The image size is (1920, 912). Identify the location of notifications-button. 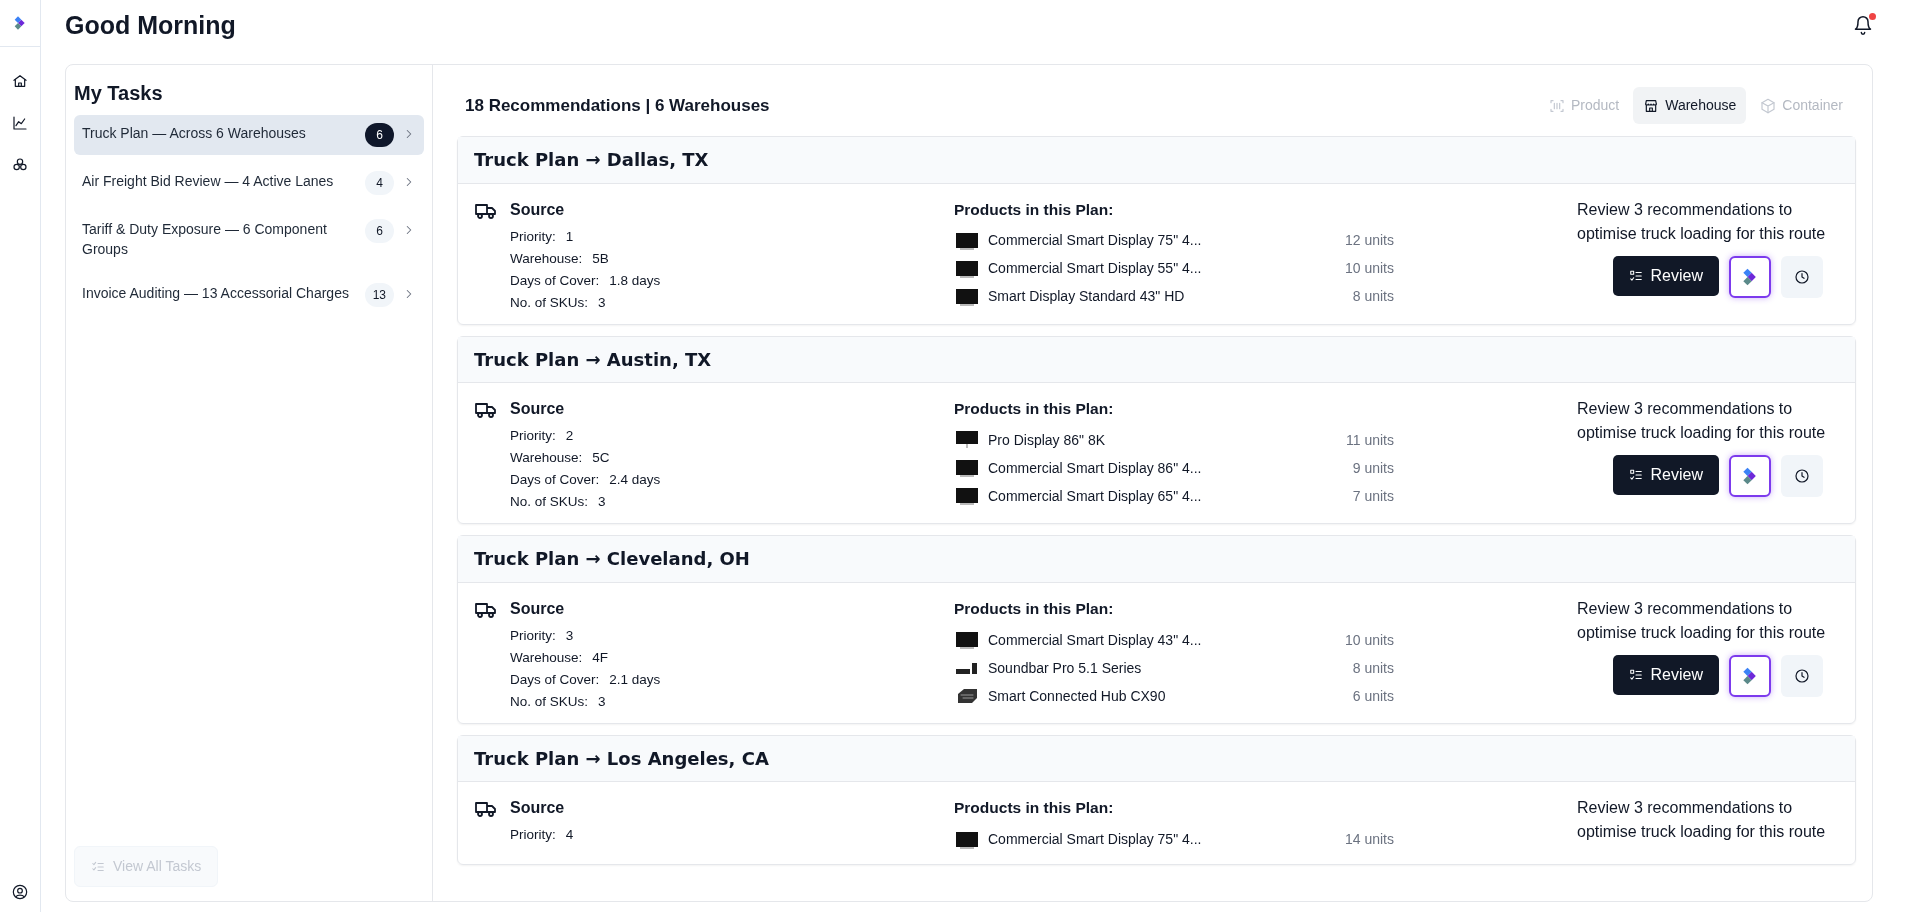
(1863, 25).